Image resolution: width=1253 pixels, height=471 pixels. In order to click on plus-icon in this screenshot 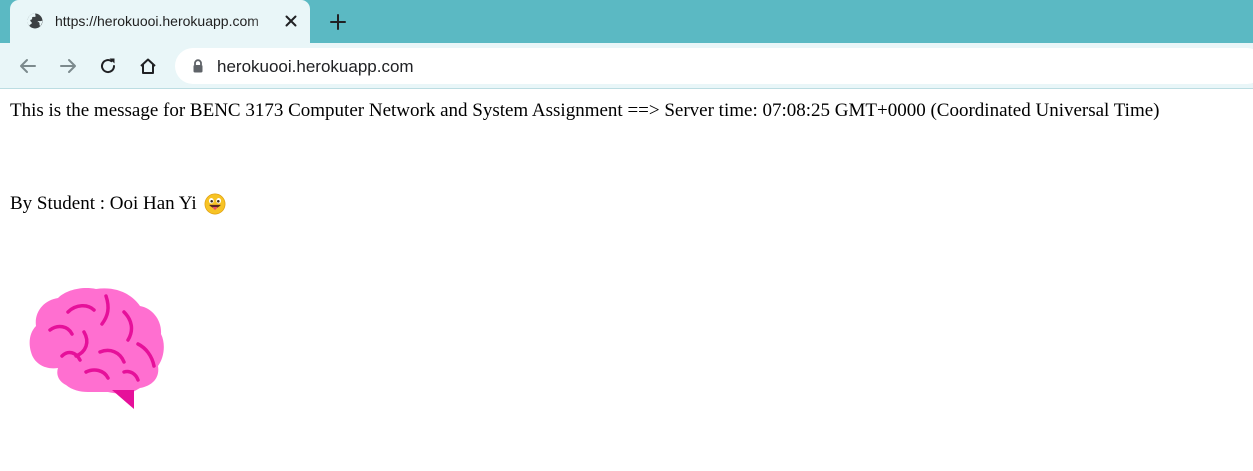, I will do `click(338, 22)`.